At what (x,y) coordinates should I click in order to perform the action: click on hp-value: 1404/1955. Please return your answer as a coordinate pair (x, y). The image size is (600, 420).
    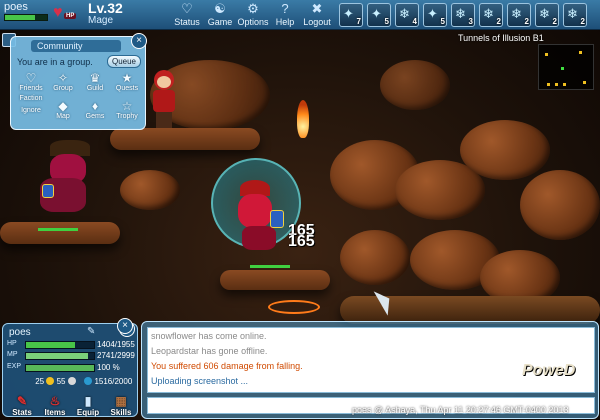
    Looking at the image, I should click on (116, 344).